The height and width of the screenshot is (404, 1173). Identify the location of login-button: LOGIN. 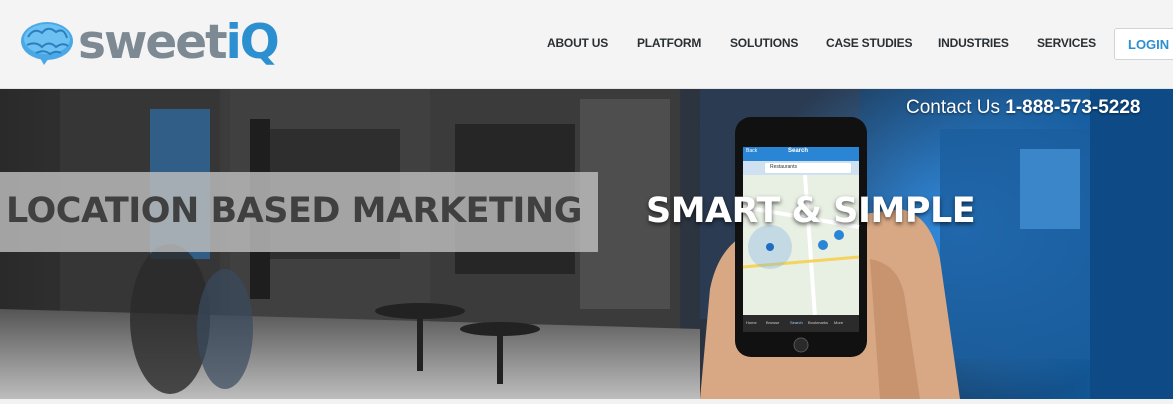
(1143, 44).